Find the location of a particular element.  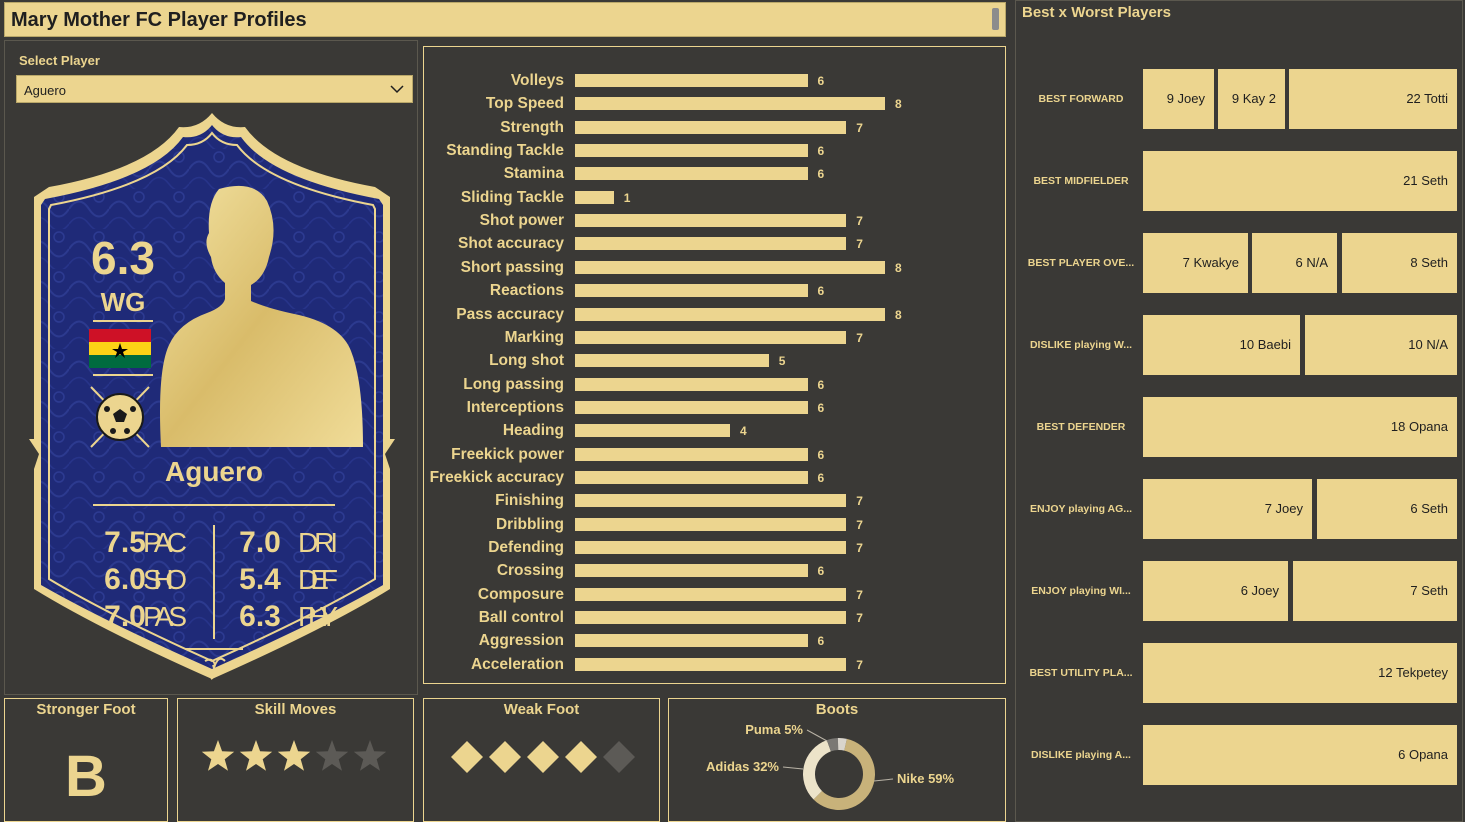

page-title: Mary Mother FC Player Profiles is located at coordinates (159, 20).